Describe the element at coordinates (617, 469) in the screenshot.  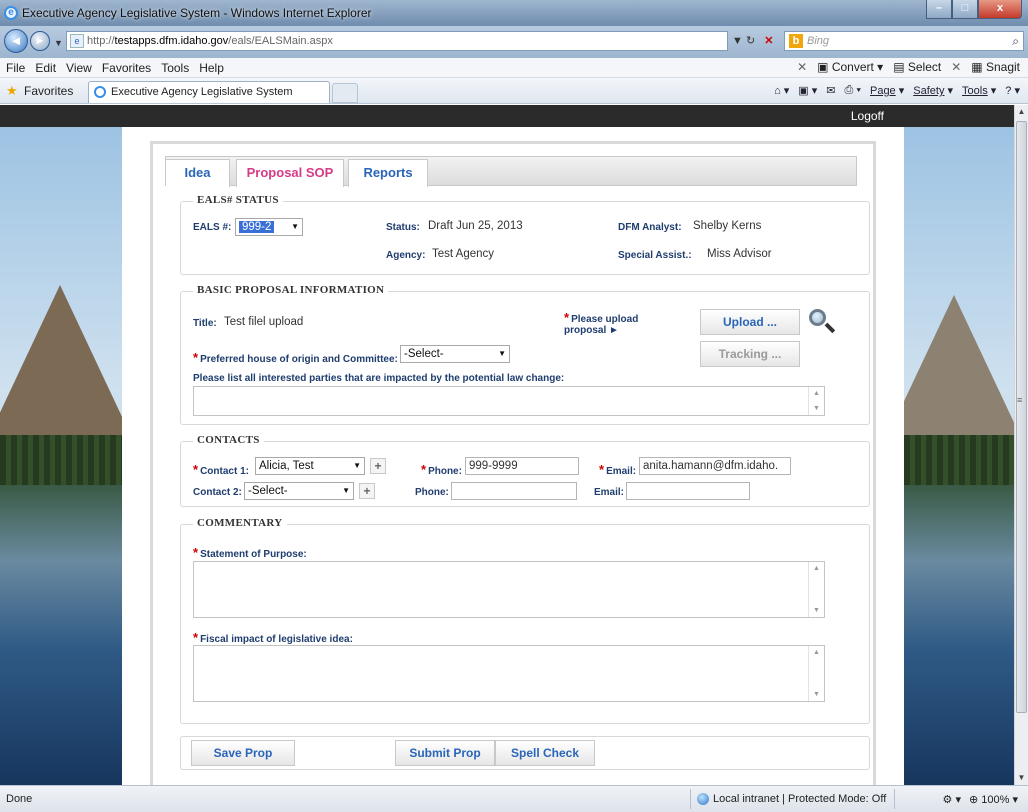
I see `email1-label: * Email:` at that location.